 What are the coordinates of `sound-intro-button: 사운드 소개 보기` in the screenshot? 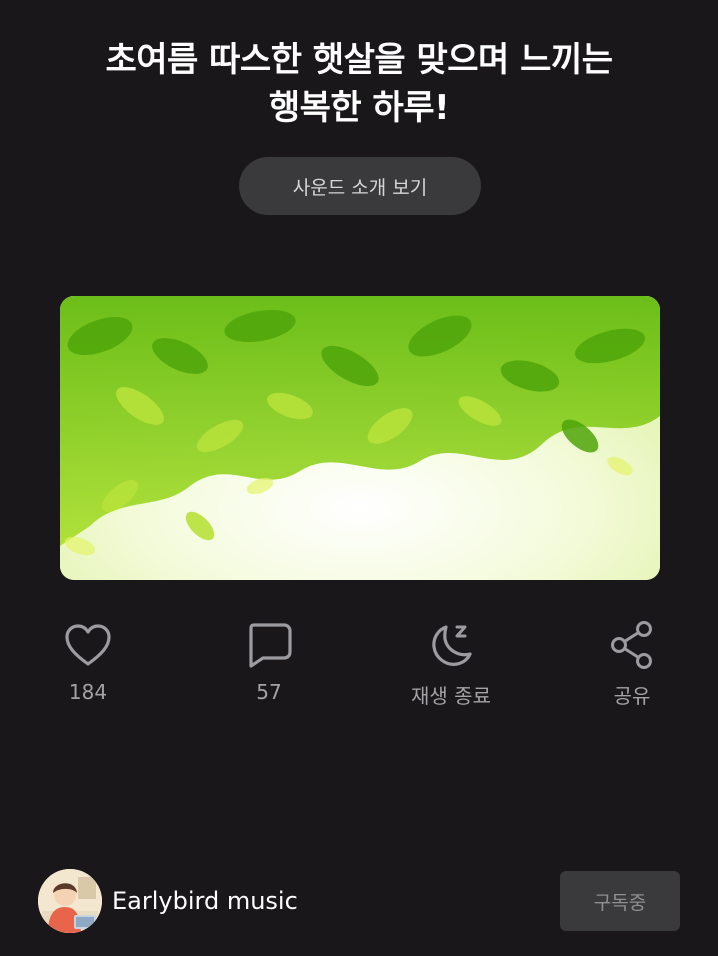 It's located at (360, 186).